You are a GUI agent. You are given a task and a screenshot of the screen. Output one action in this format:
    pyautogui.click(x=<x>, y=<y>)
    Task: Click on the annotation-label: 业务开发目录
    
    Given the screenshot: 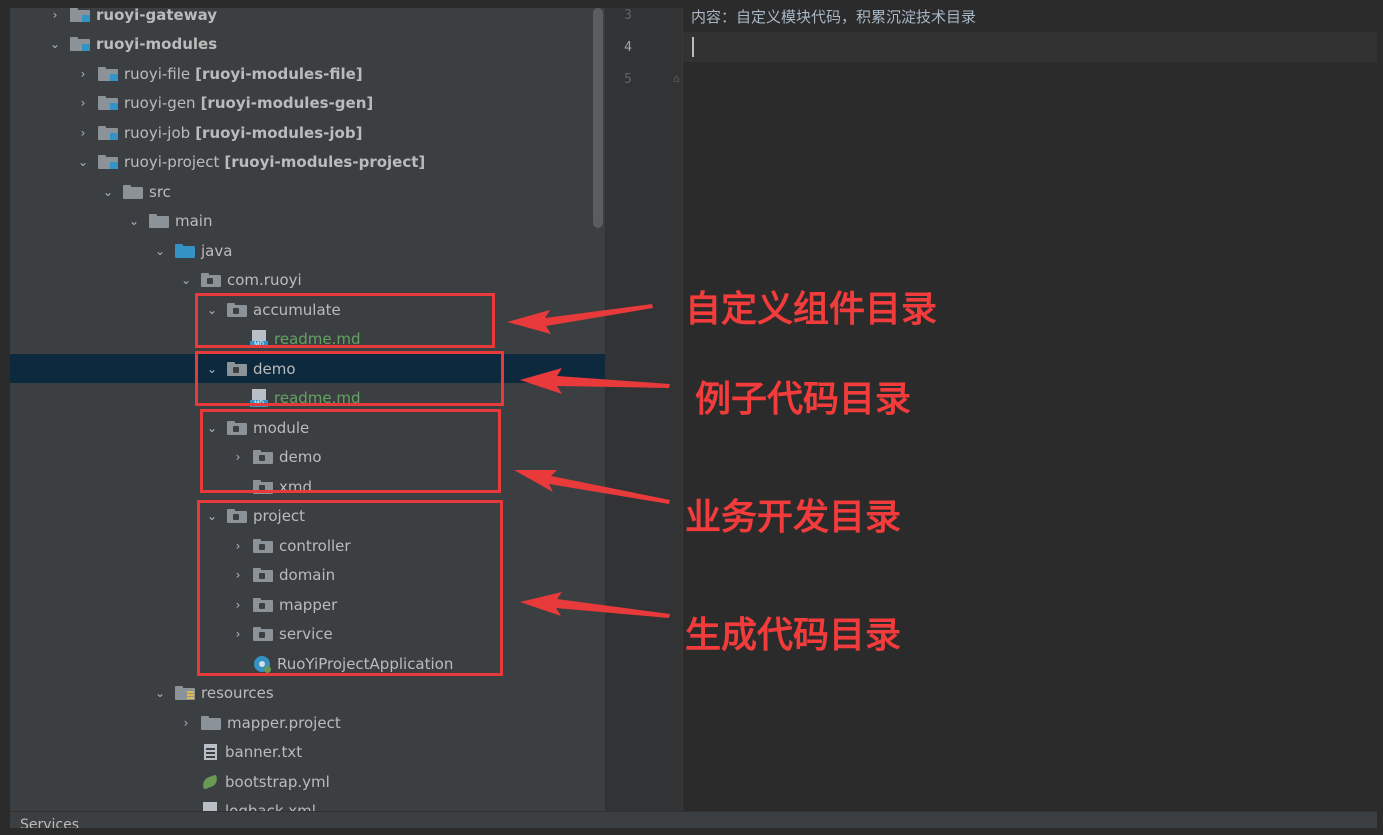 What is the action you would take?
    pyautogui.click(x=793, y=517)
    